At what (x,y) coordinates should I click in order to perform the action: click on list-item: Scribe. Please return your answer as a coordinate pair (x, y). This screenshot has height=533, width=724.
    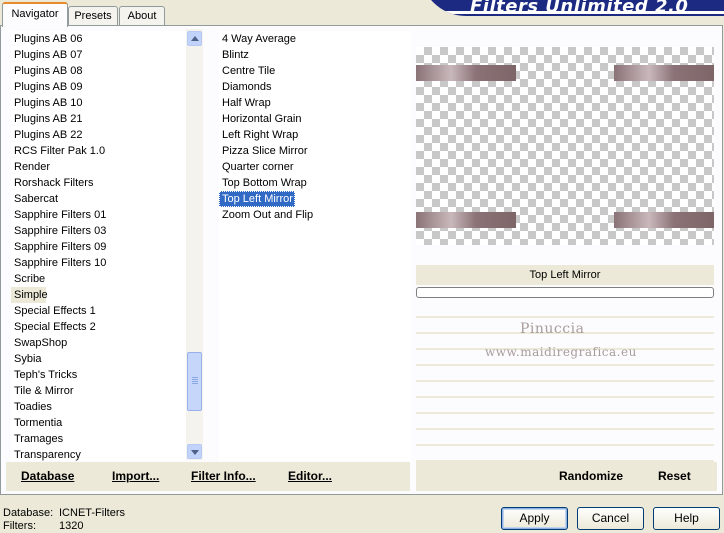
    Looking at the image, I should click on (98, 279).